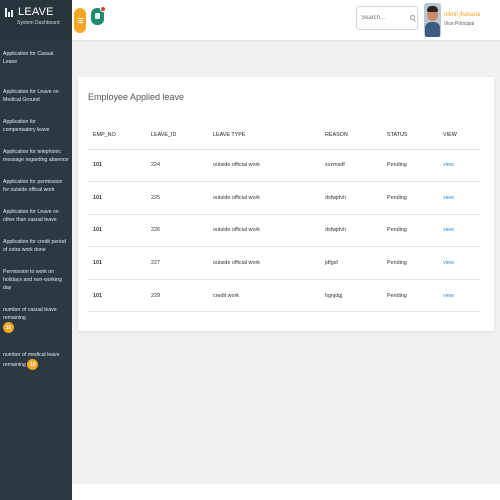 This screenshot has height=500, width=500. What do you see at coordinates (459, 24) in the screenshot?
I see `user-role: Vice Principal` at bounding box center [459, 24].